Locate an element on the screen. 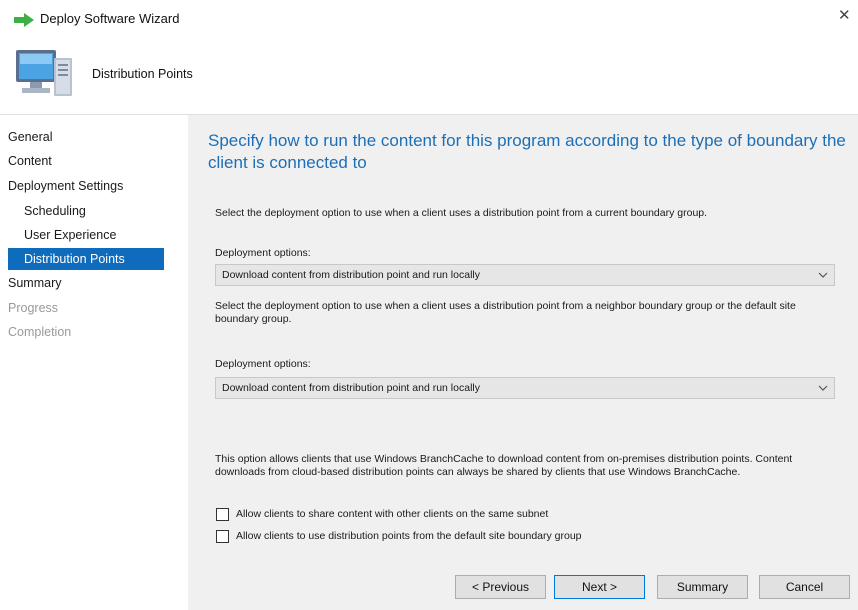  wizard-footer: < Previous Next > Summary Cancel is located at coordinates (523, 585).